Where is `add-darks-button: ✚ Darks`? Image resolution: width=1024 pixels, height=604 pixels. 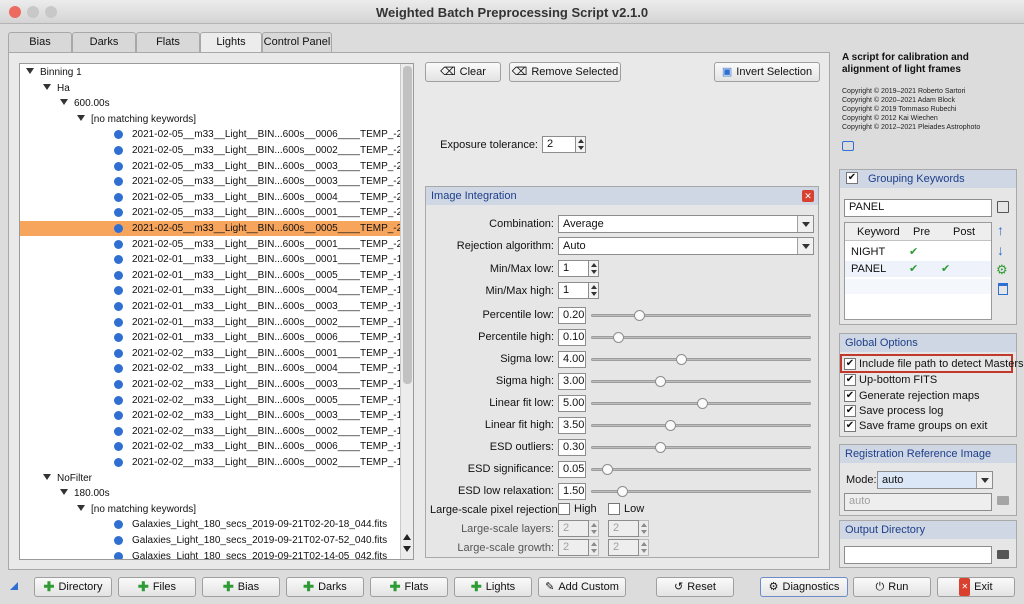 add-darks-button: ✚ Darks is located at coordinates (325, 587).